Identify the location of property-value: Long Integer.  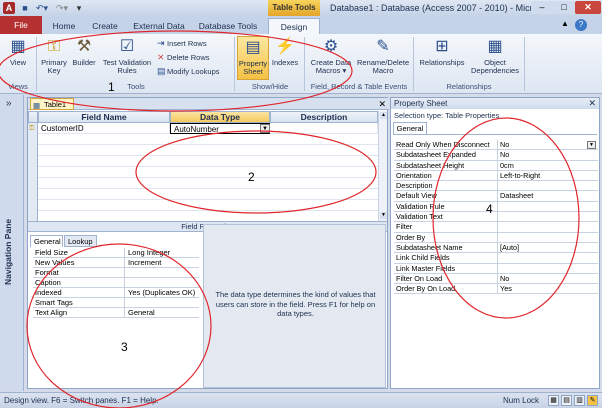
(162, 253).